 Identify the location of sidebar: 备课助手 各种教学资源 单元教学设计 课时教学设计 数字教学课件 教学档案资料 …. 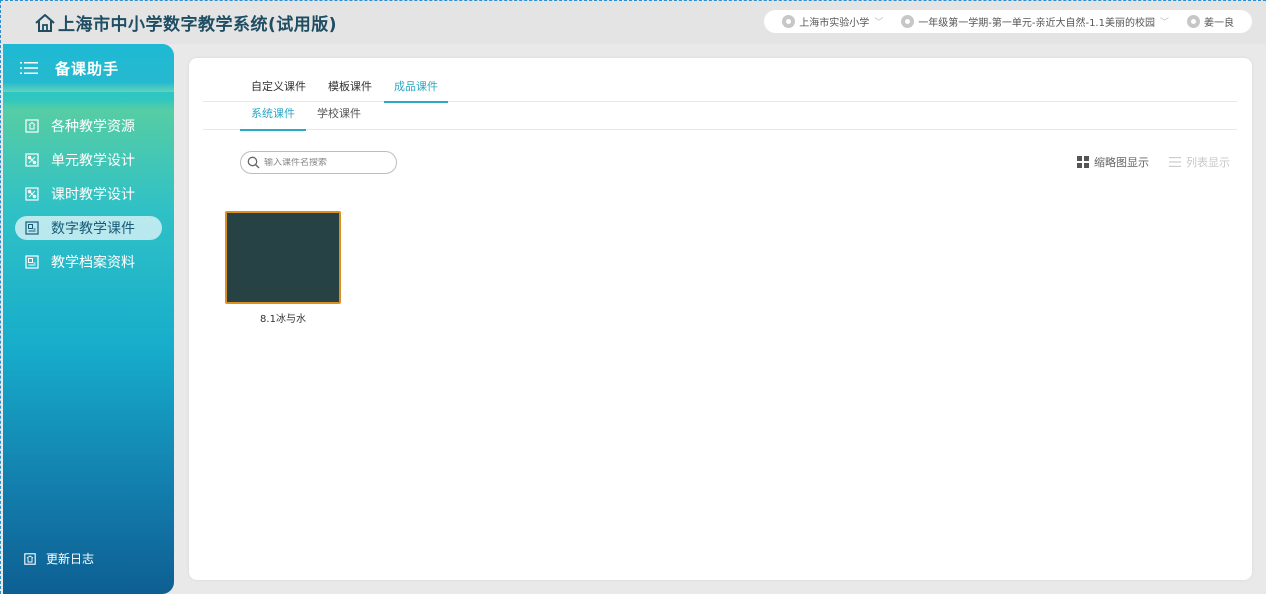
(88, 319).